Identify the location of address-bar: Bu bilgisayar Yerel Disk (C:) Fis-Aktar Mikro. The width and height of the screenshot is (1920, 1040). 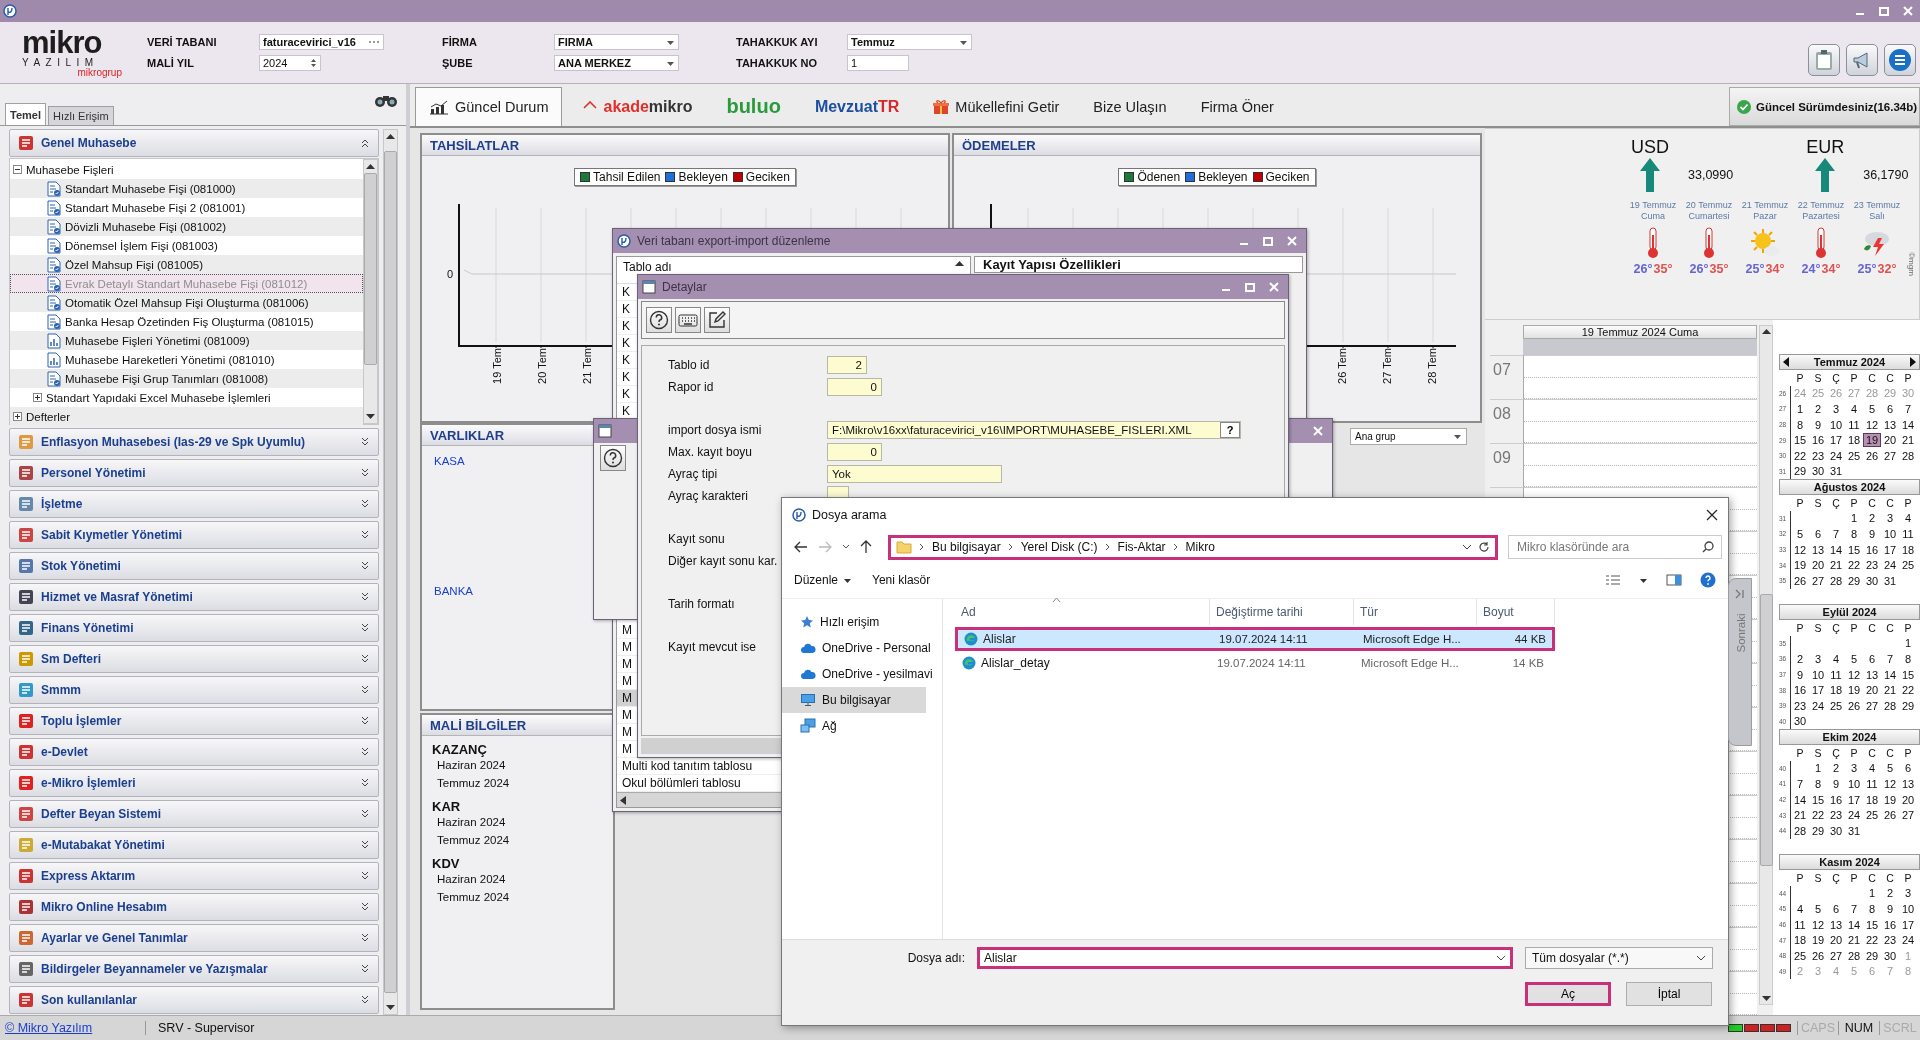
(1193, 547).